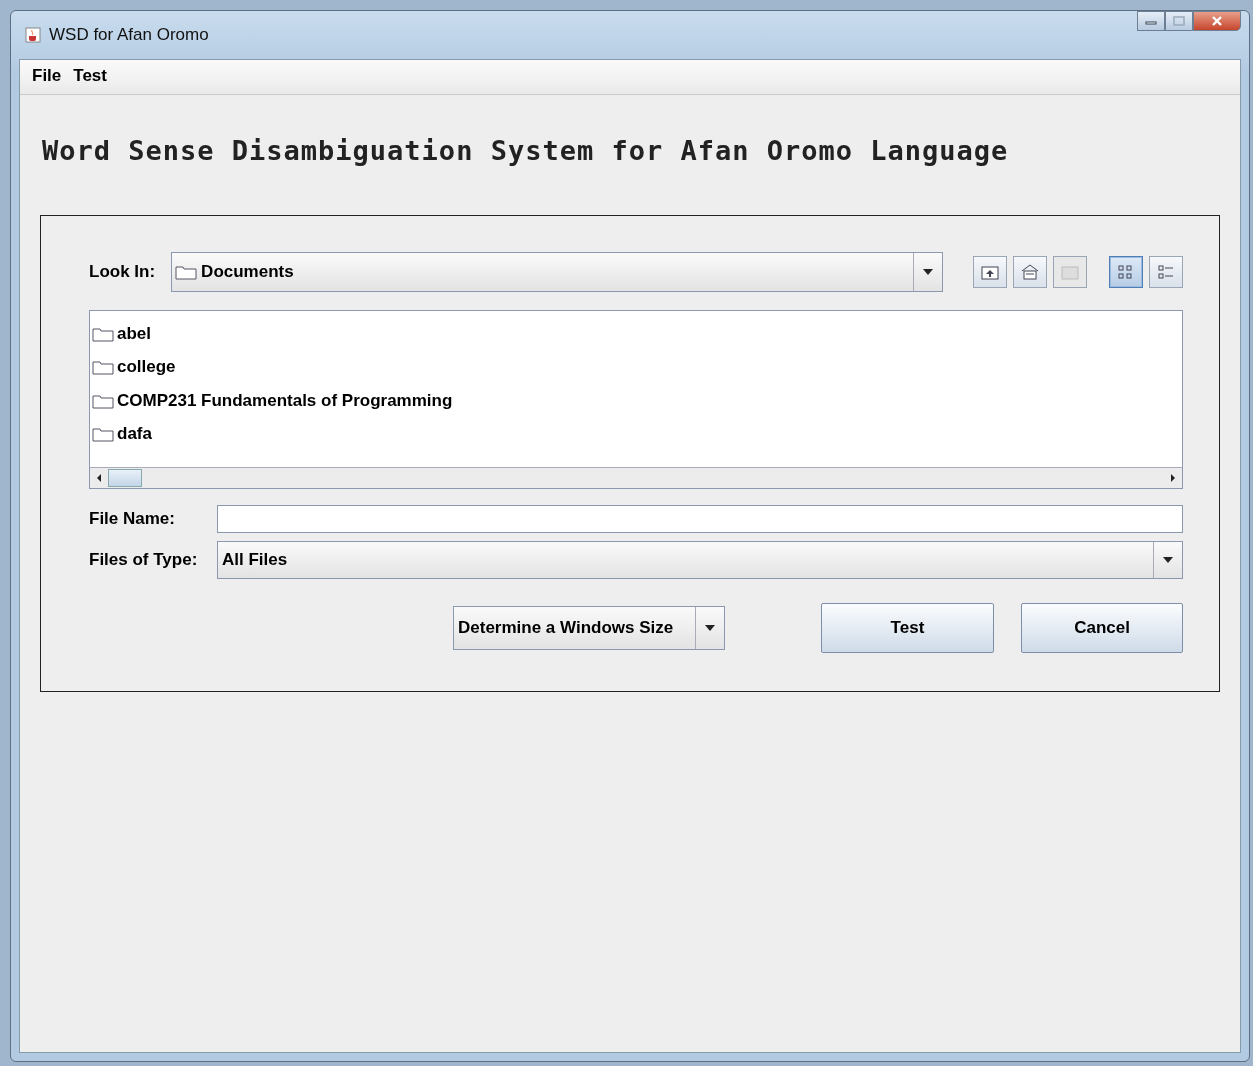 This screenshot has width=1253, height=1066. I want to click on heading: Word Sense Disambiguation System for Afan Oromo Language, so click(525, 151).